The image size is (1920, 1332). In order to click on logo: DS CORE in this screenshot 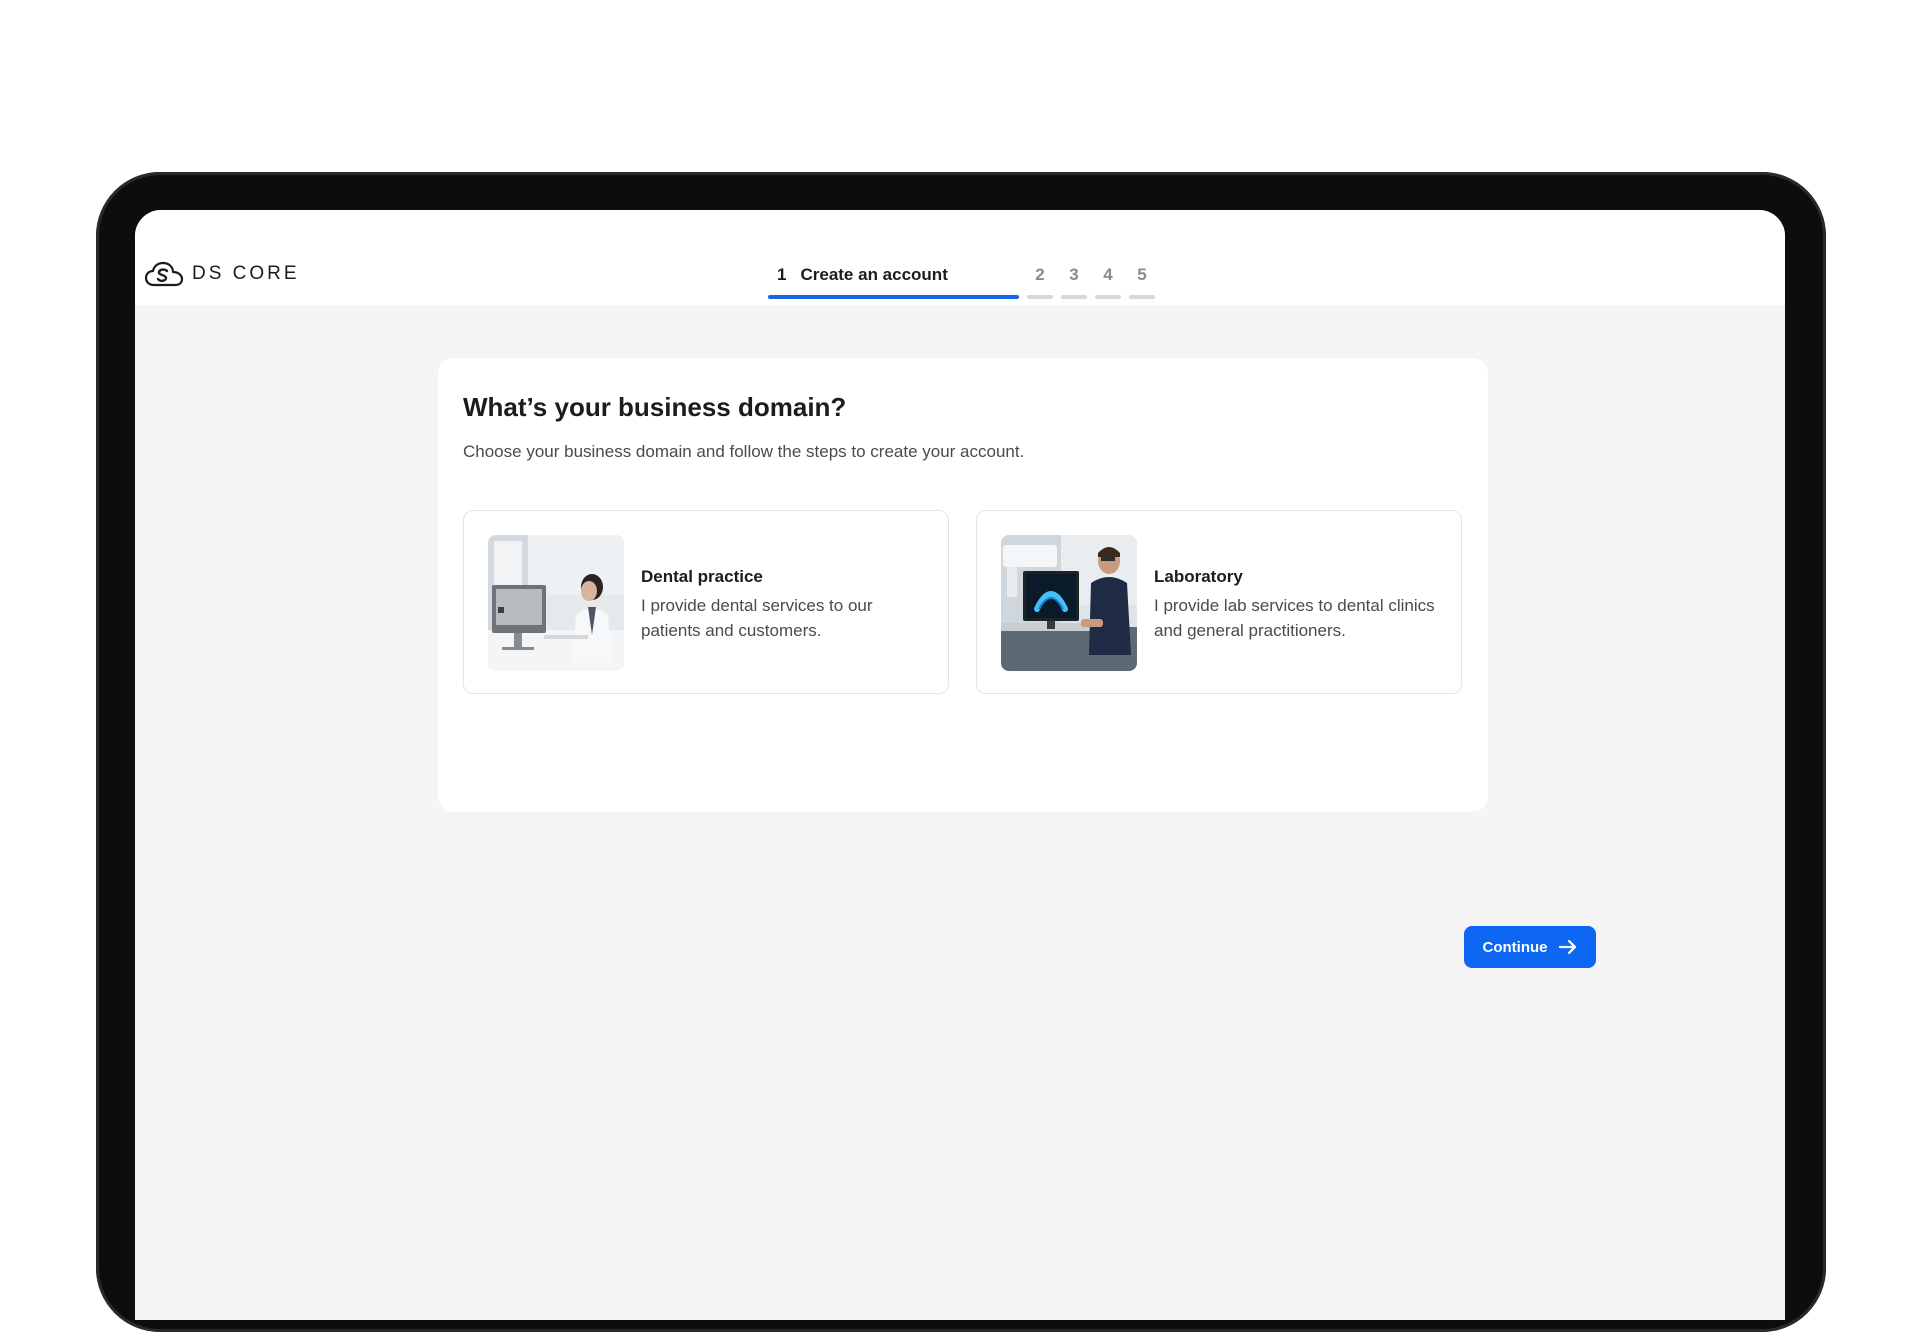, I will do `click(222, 274)`.